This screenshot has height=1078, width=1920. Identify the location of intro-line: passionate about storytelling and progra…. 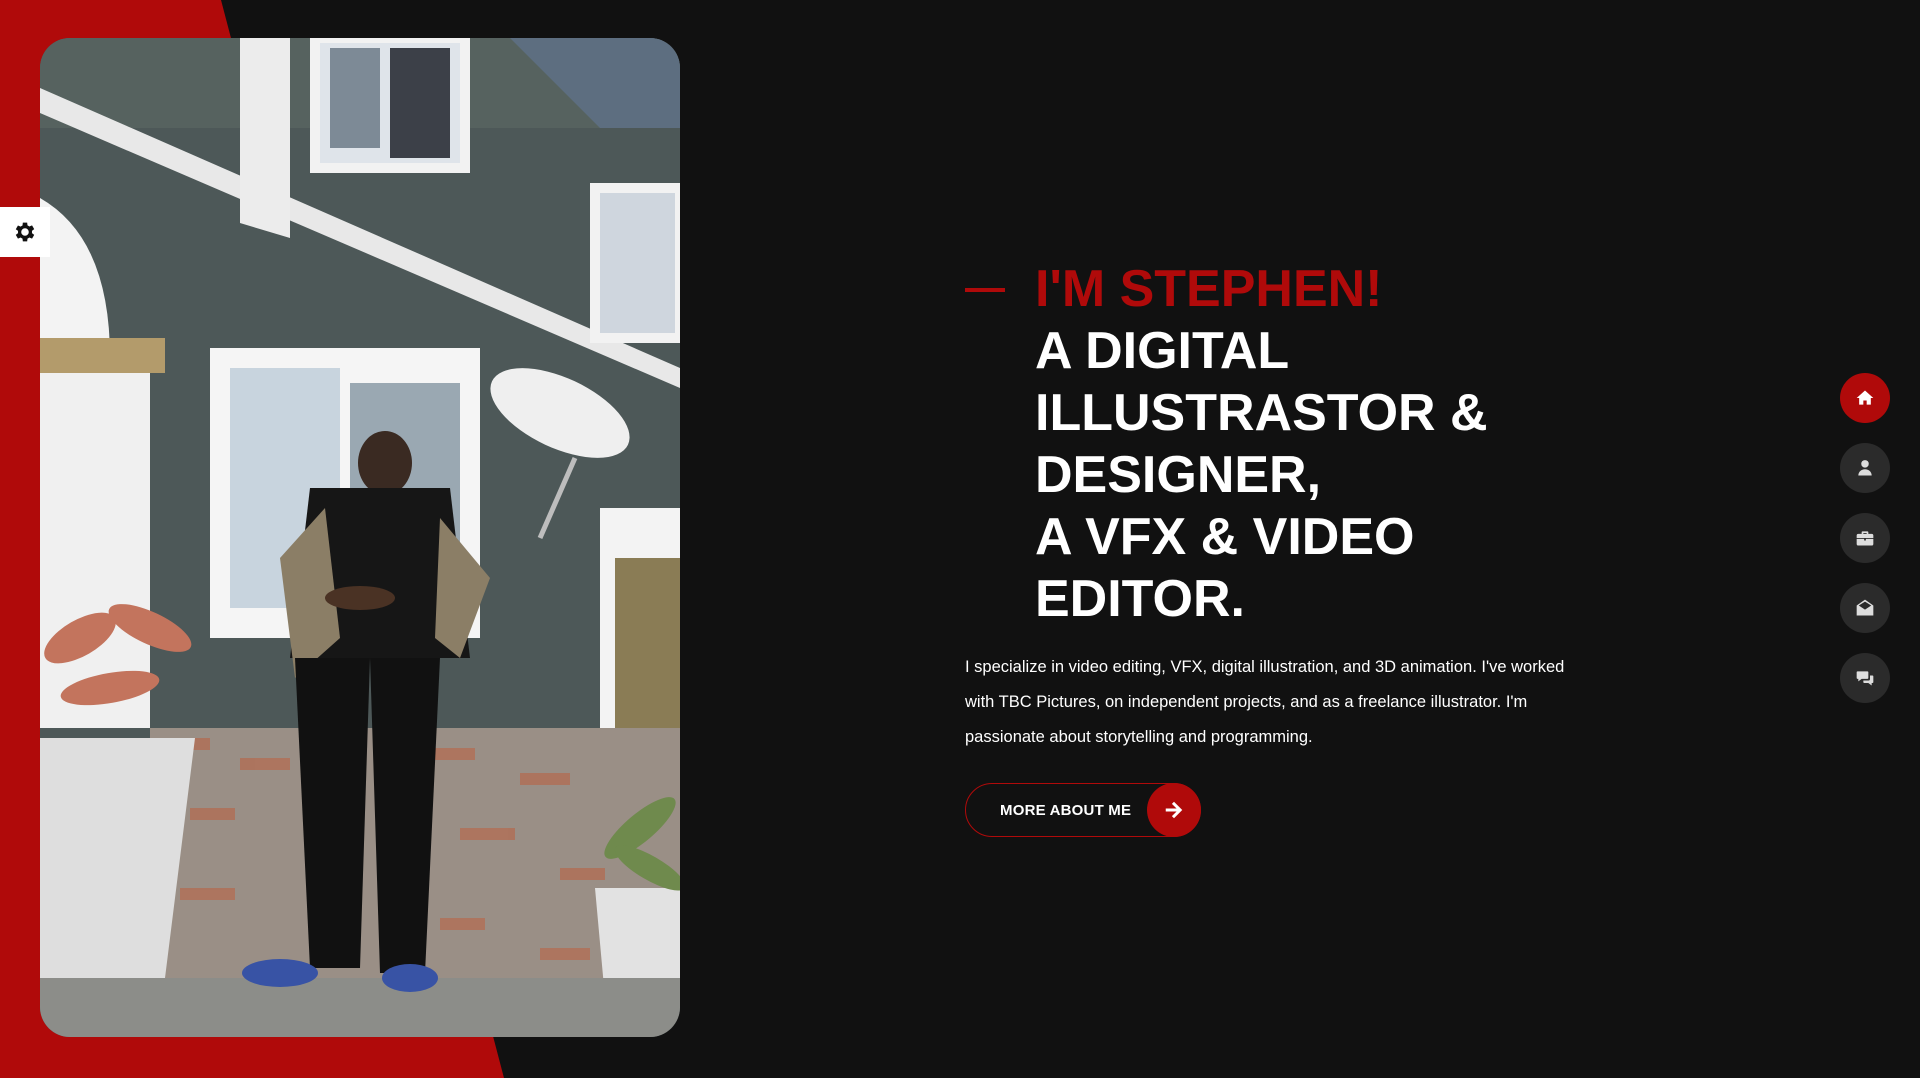
(1139, 737).